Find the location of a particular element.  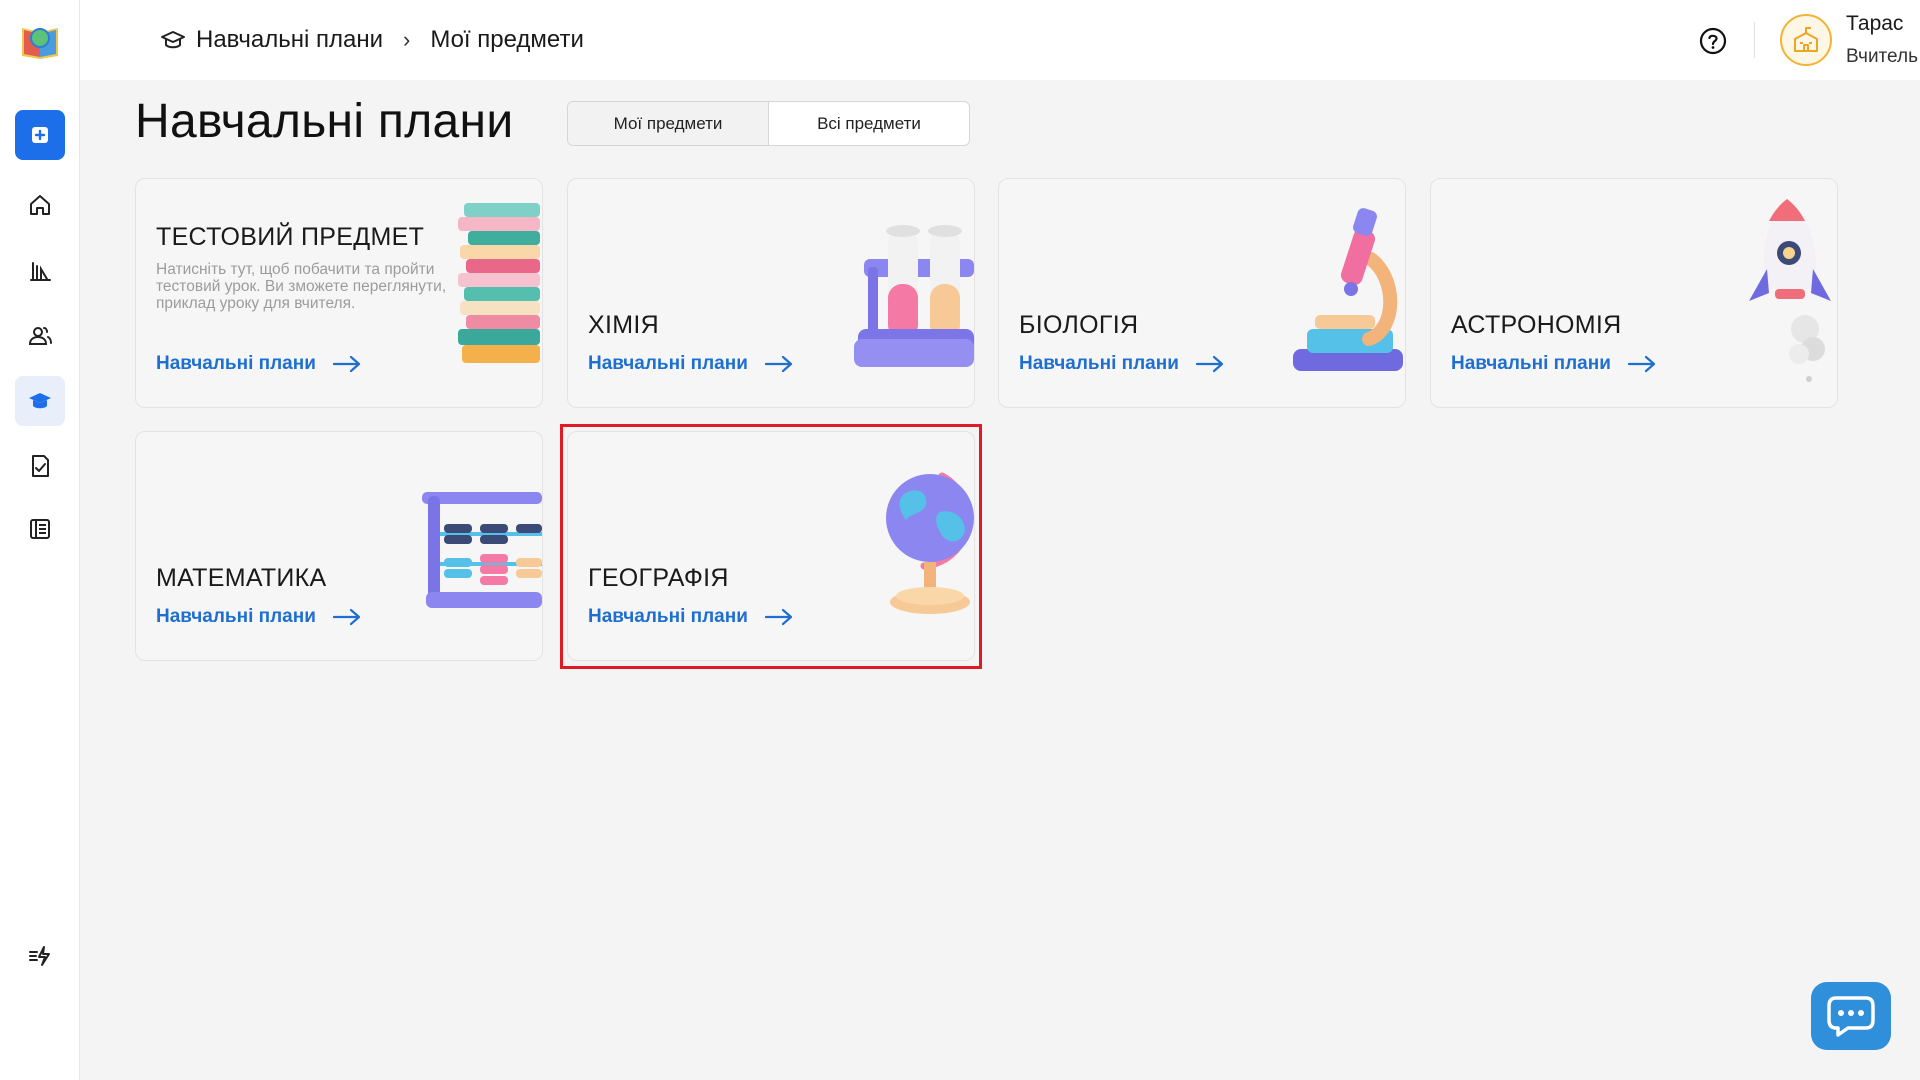

document-check-icon is located at coordinates (40, 466).